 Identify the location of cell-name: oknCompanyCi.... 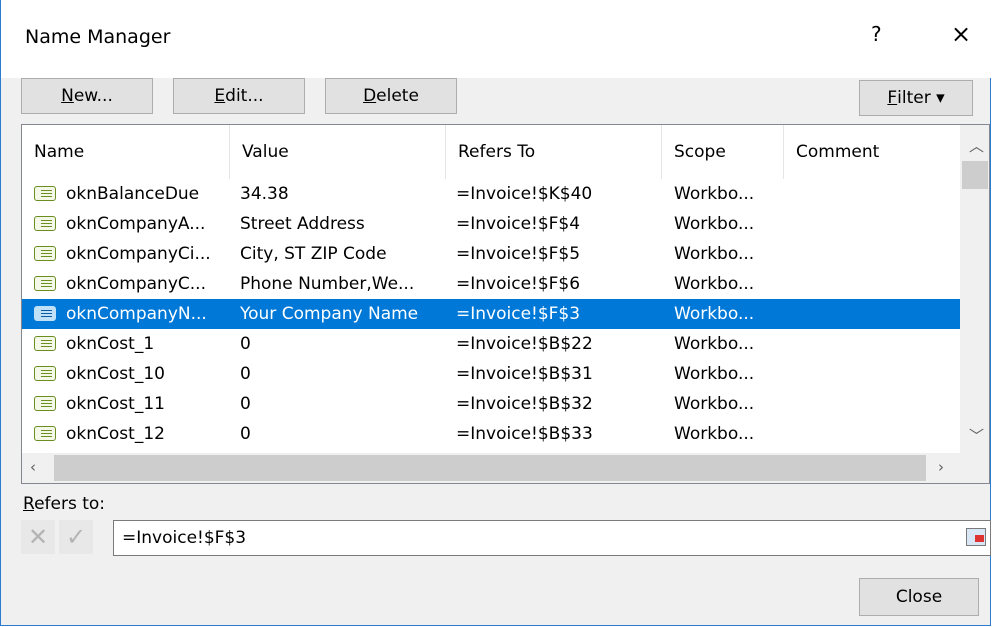
(138, 254).